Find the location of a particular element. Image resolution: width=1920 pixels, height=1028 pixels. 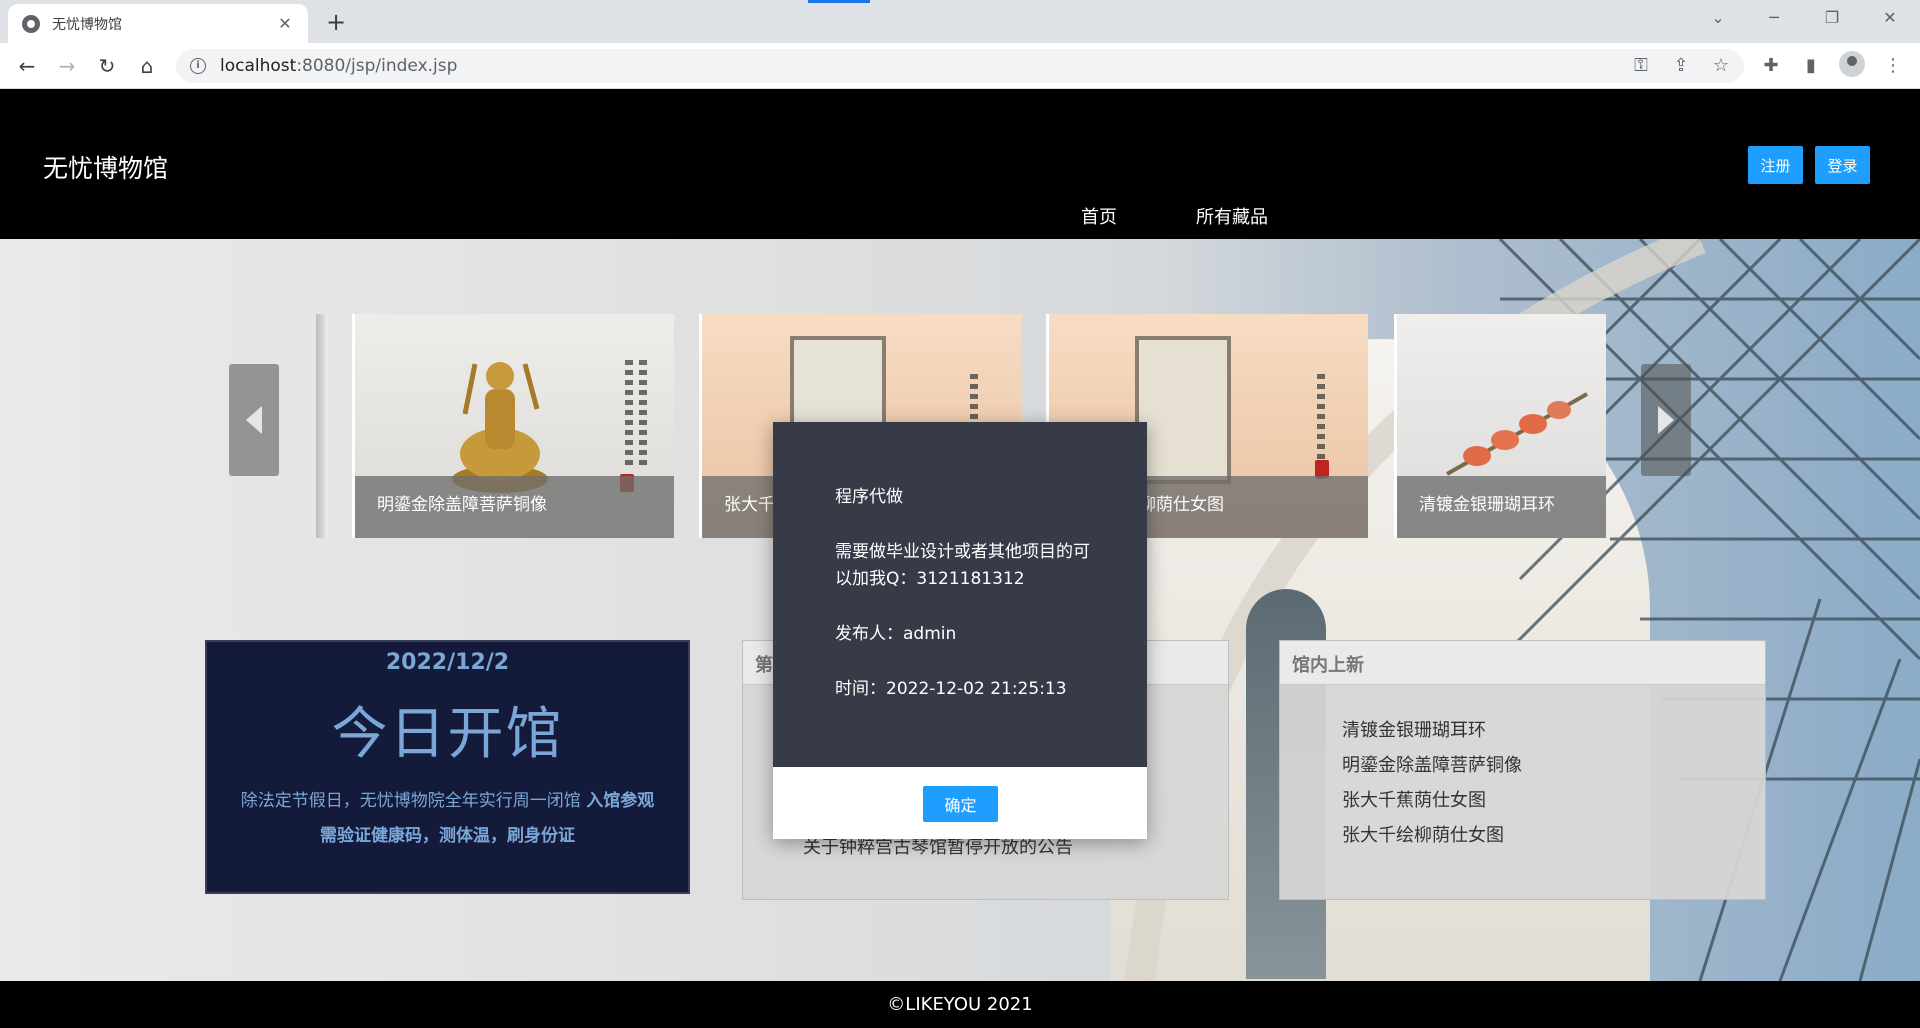

opening-date: 2022/12/2 is located at coordinates (447, 662).